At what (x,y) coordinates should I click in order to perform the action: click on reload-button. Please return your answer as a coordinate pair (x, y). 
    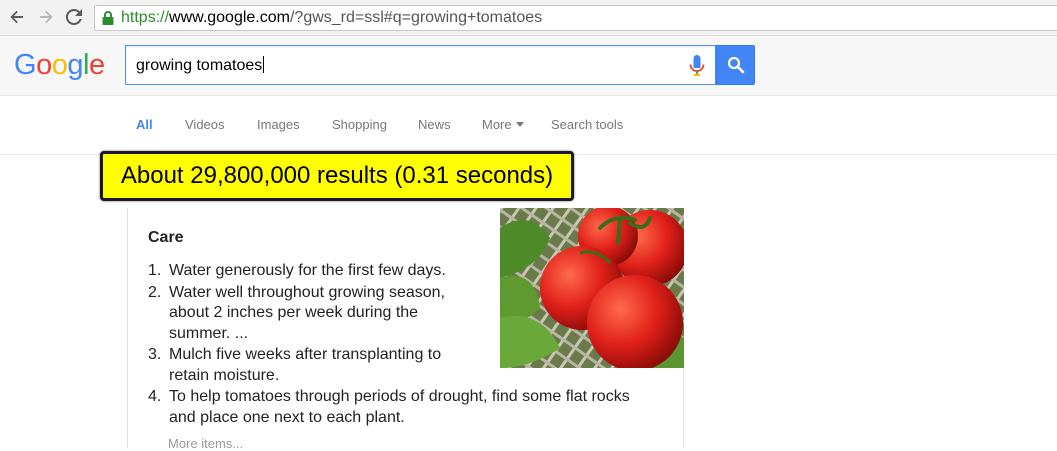
    Looking at the image, I should click on (74, 17).